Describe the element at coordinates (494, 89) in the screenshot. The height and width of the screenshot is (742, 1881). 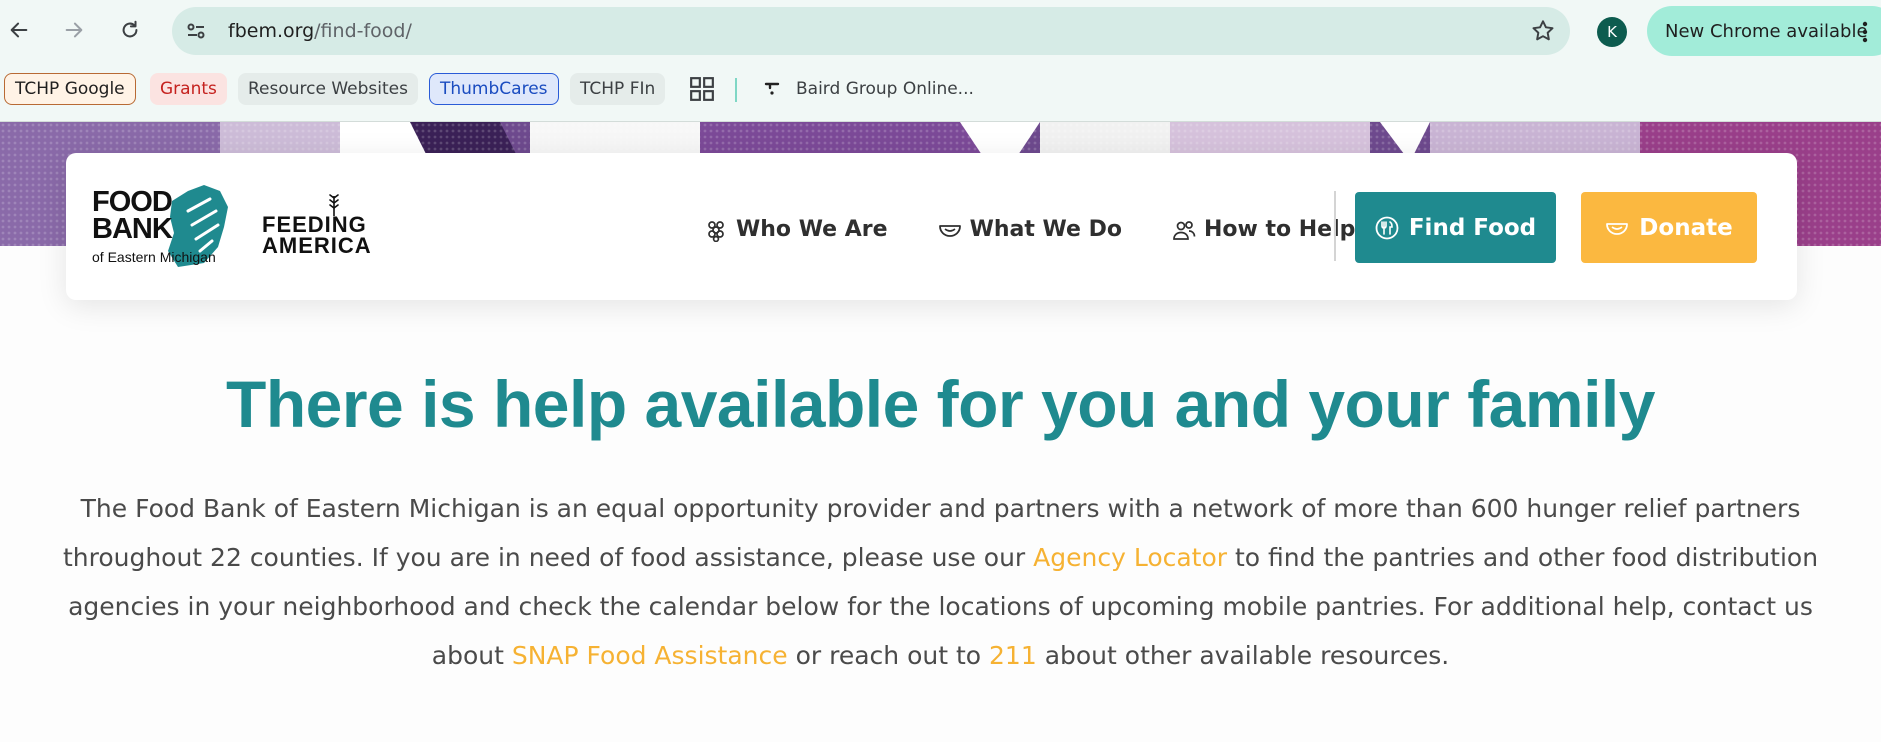
I see `bookmark-thumbcares: ThumbCares` at that location.